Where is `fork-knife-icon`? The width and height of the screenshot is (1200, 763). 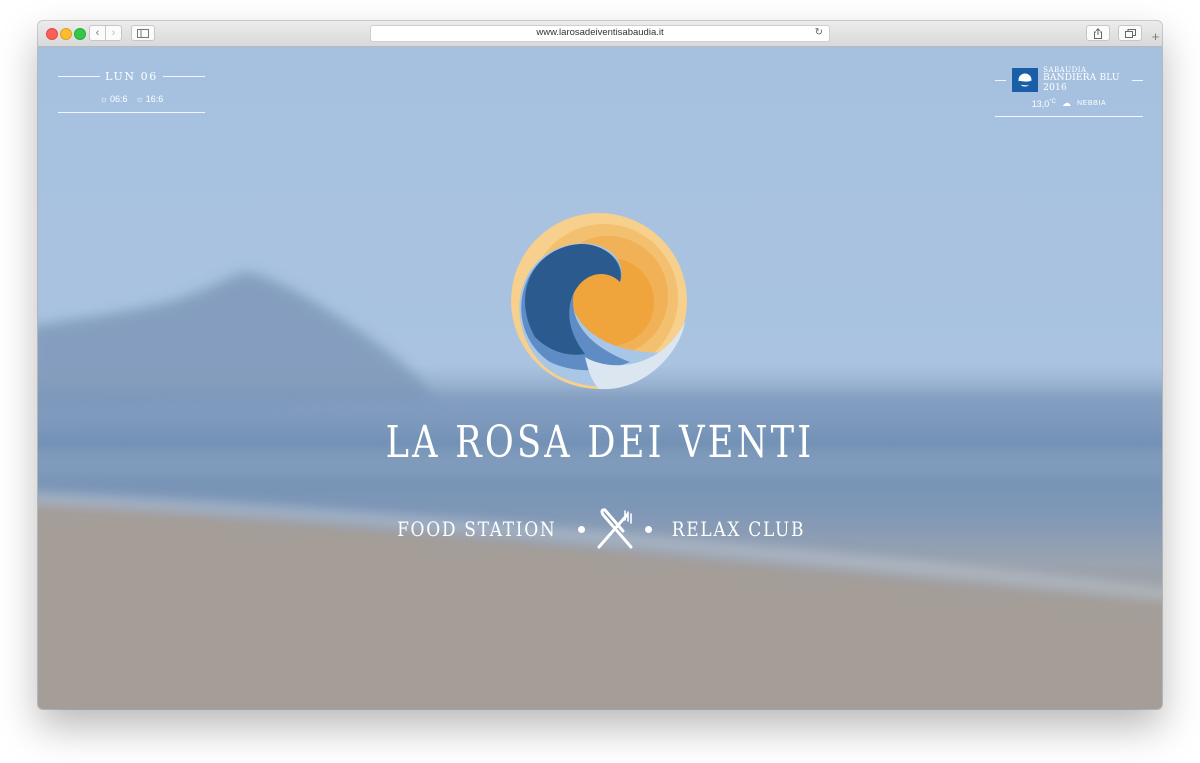 fork-knife-icon is located at coordinates (615, 528).